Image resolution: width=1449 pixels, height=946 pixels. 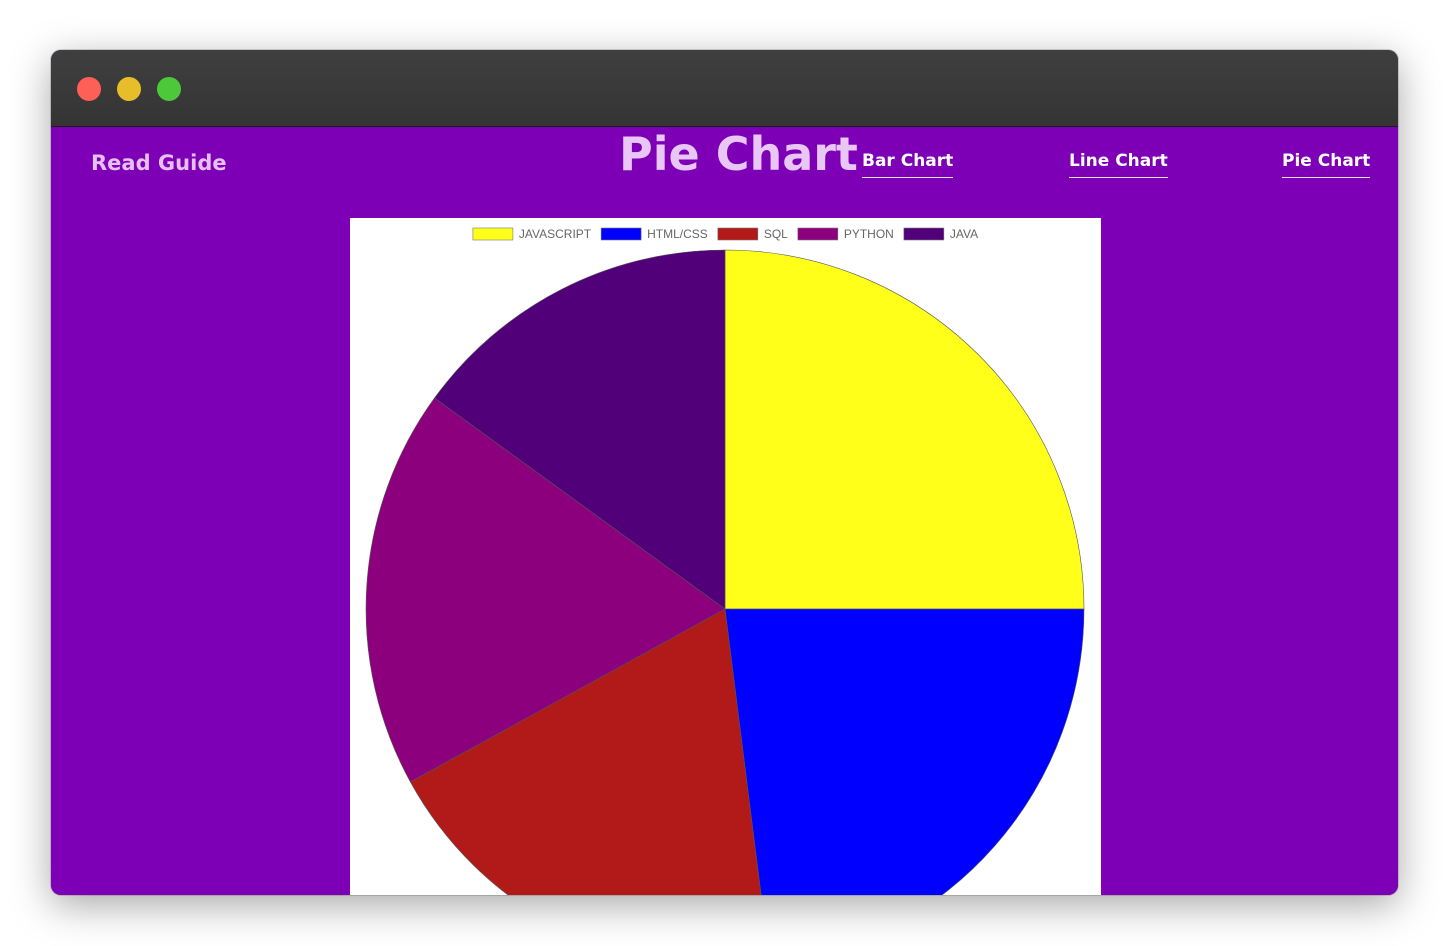 I want to click on read-guide-link: Read Guide, so click(x=159, y=163).